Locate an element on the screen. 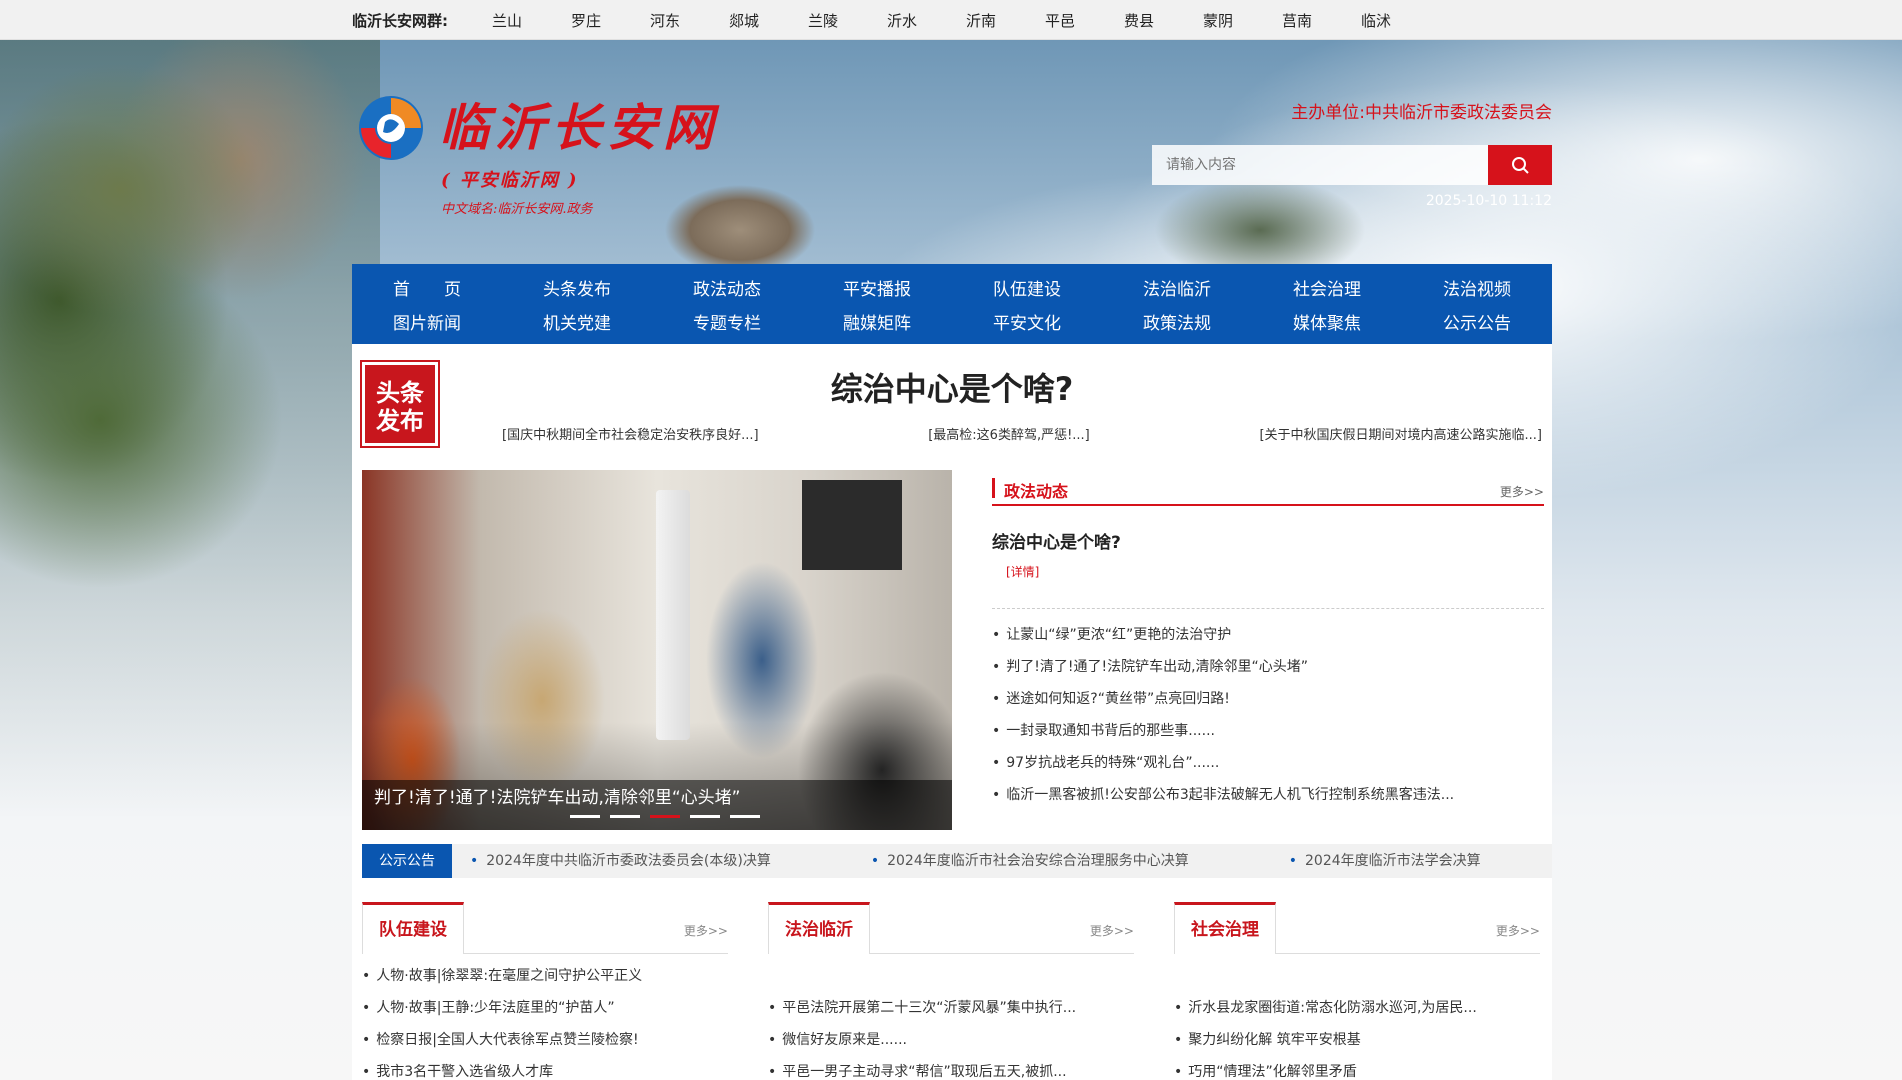 The height and width of the screenshot is (1080, 1902). site-link-pingyi: 平邑 is located at coordinates (1070, 20).